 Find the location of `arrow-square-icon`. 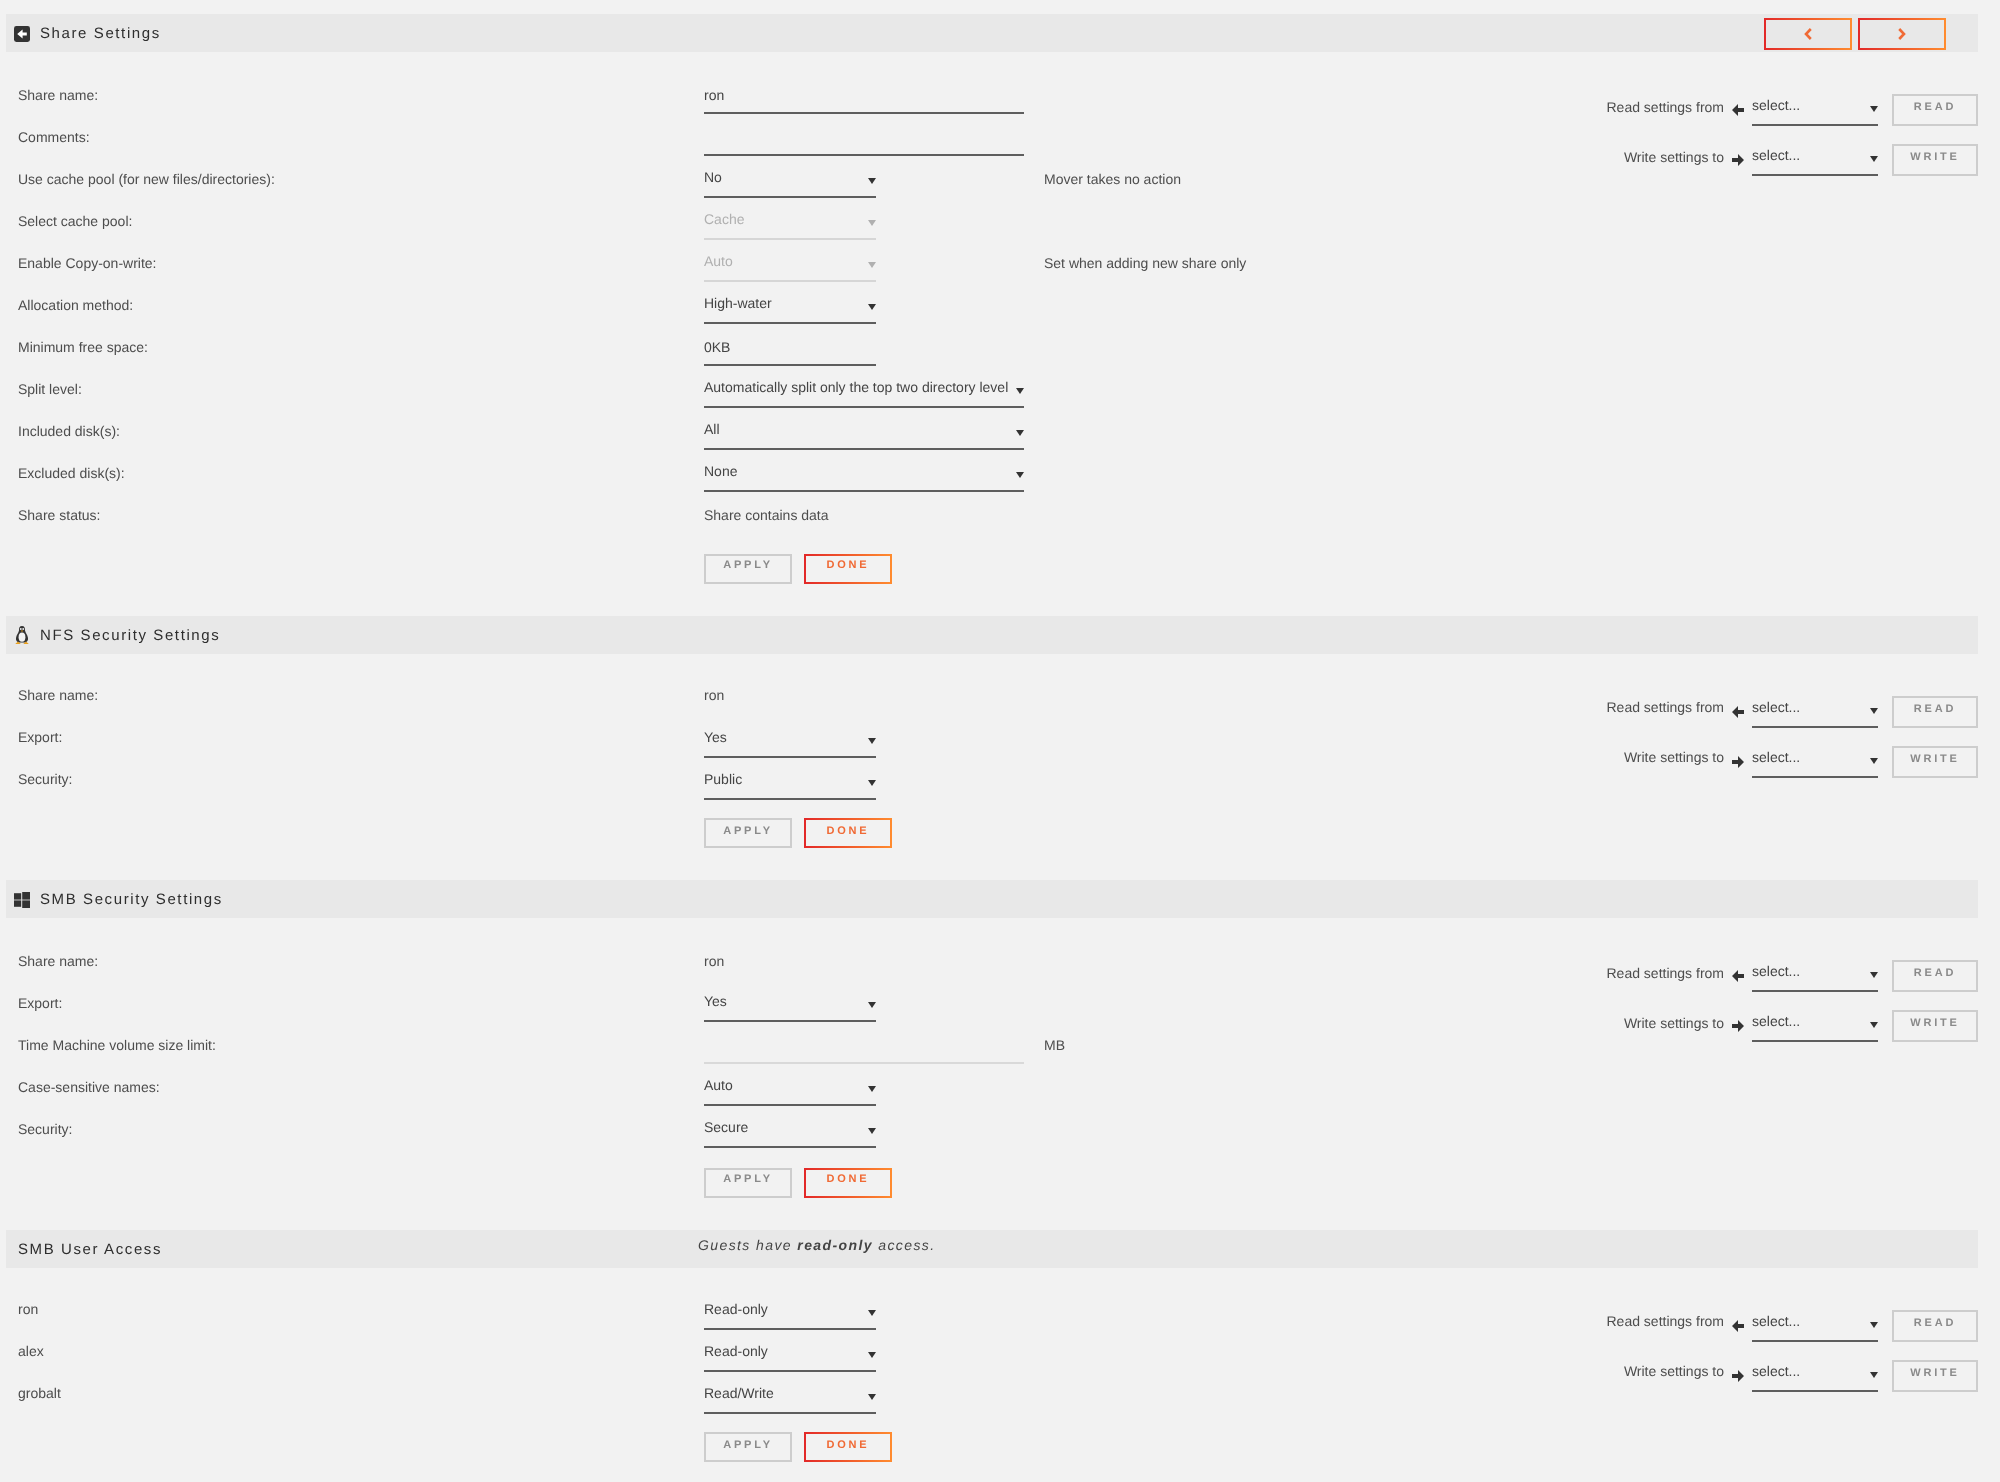

arrow-square-icon is located at coordinates (22, 33).